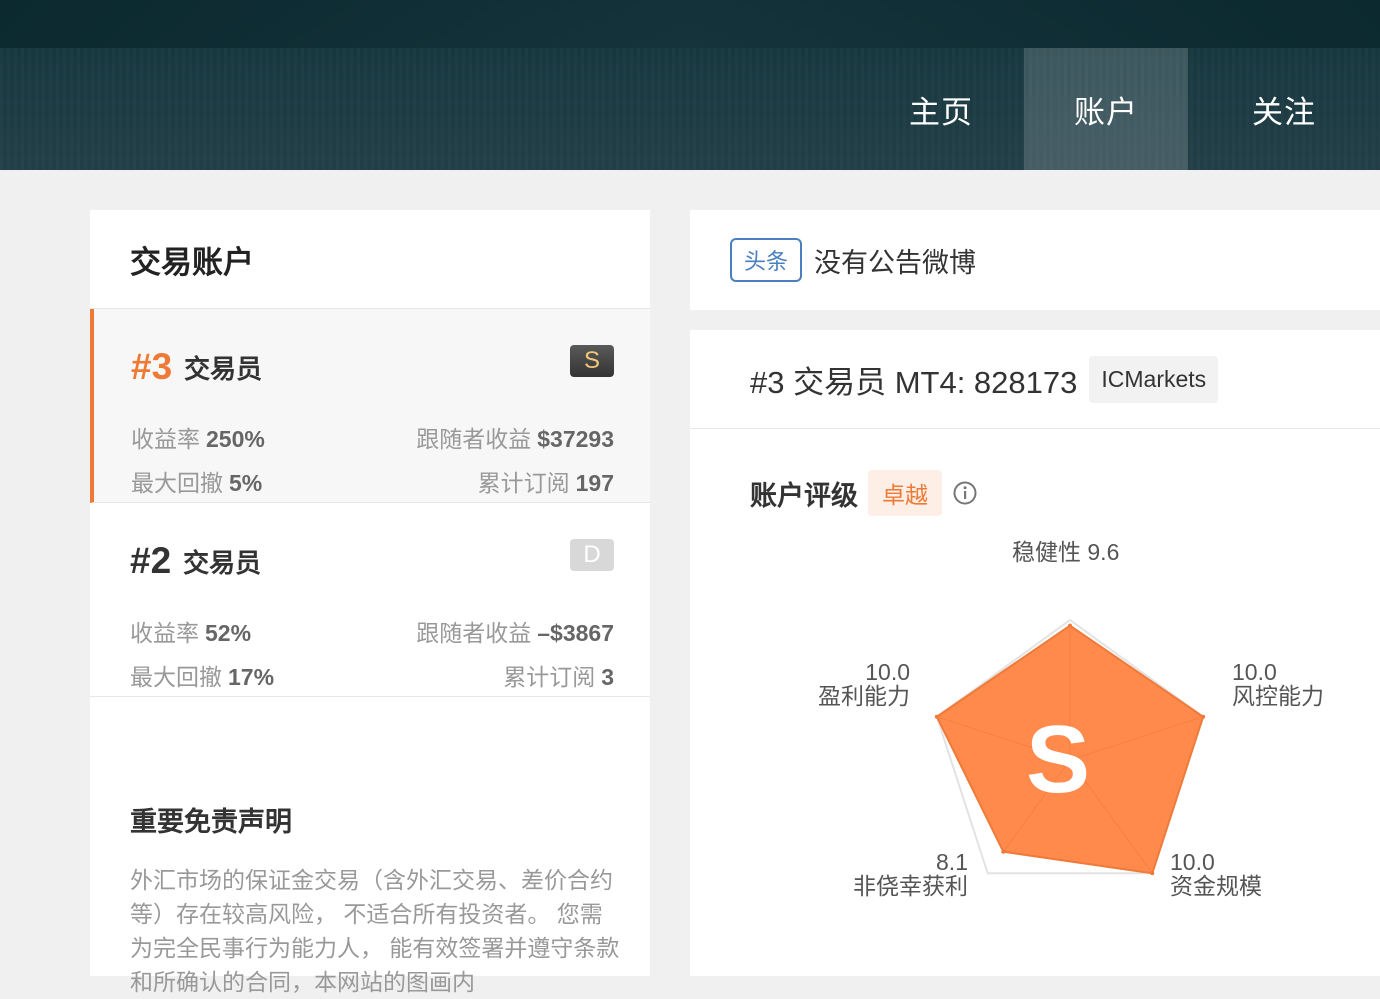 This screenshot has width=1380, height=999. What do you see at coordinates (558, 677) in the screenshot?
I see `subscriptions-stat: 累计订阅 3` at bounding box center [558, 677].